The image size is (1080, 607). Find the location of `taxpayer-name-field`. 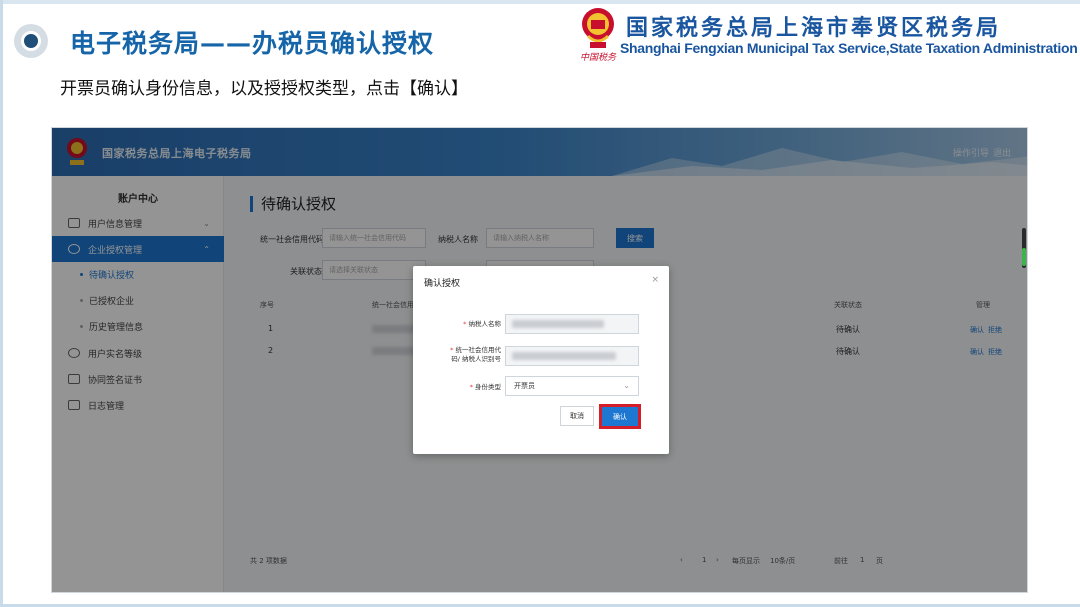

taxpayer-name-field is located at coordinates (572, 324).